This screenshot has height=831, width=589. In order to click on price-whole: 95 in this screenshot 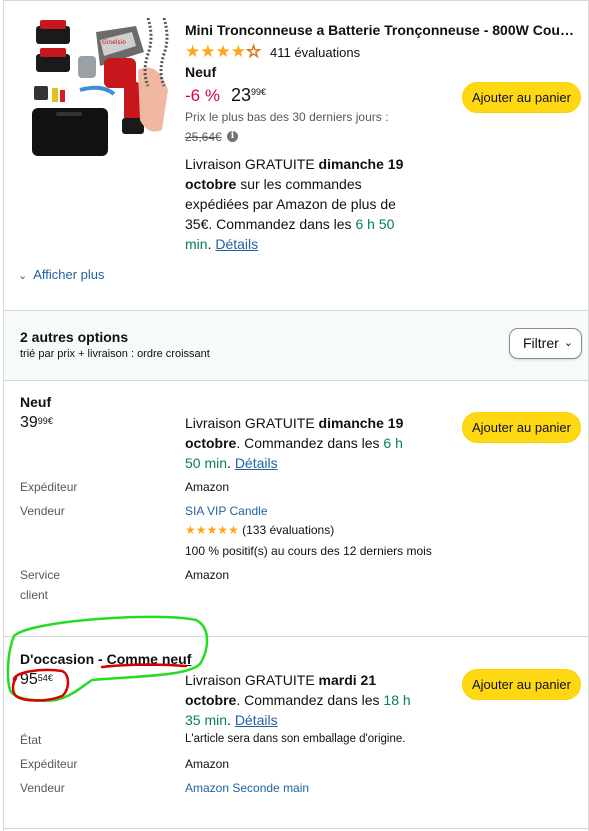, I will do `click(29, 679)`.